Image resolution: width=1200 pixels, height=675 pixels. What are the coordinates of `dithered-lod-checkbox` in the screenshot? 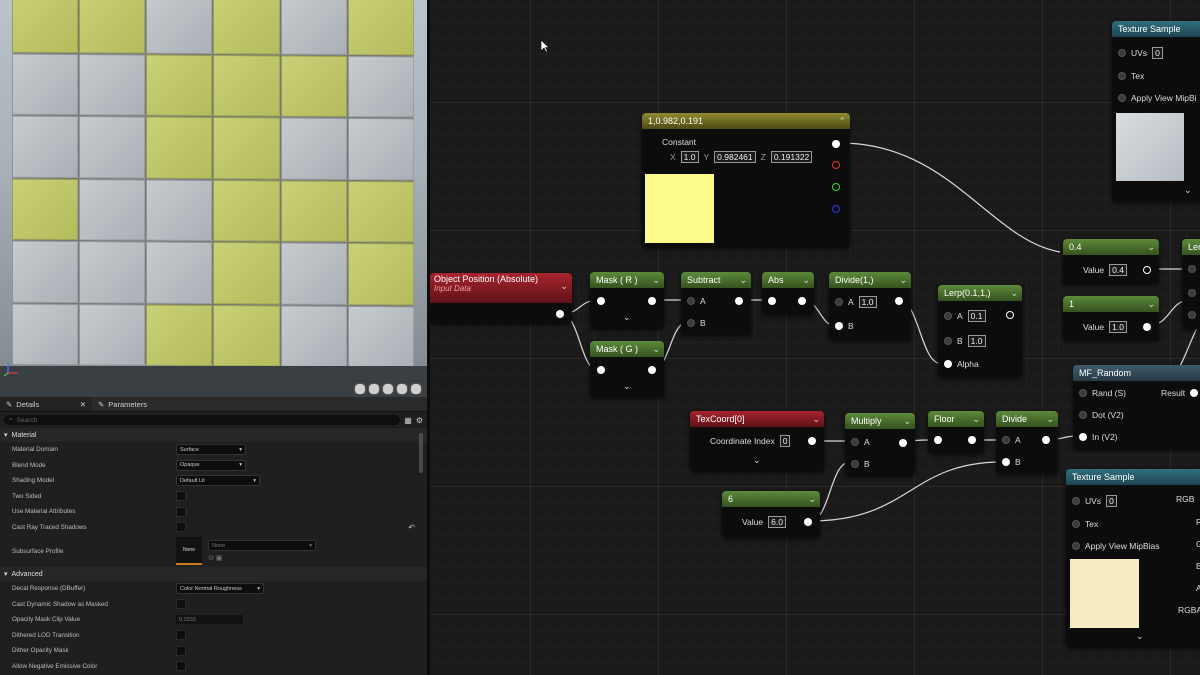 It's located at (181, 635).